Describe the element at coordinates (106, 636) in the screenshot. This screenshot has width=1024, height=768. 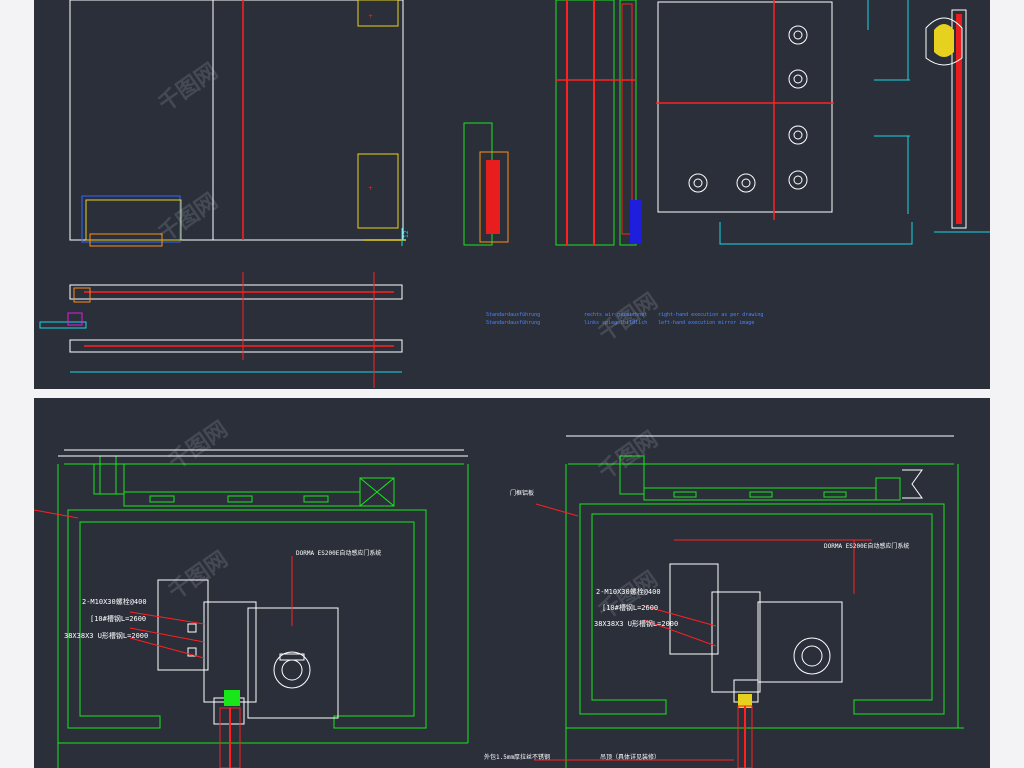
I see `left-angle-label: 38X38X3 U形槽钢L=2000` at that location.